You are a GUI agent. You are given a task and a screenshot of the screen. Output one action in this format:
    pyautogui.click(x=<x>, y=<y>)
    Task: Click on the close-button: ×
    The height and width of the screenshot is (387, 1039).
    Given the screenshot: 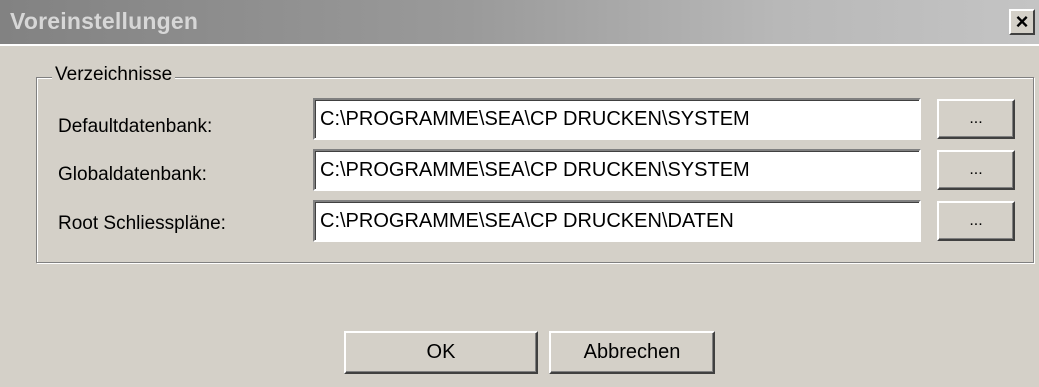 What is the action you would take?
    pyautogui.click(x=1022, y=22)
    